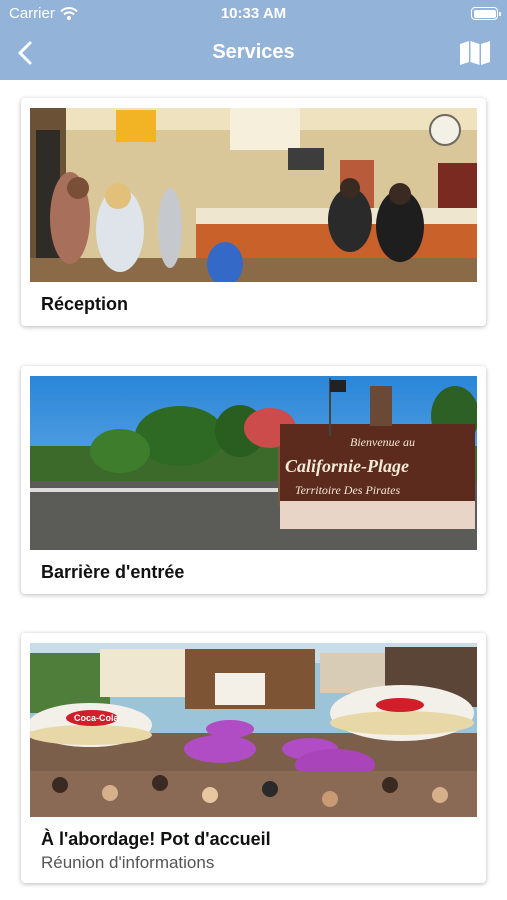  What do you see at coordinates (128, 862) in the screenshot?
I see `service-subtitle: Réunion d'informations` at bounding box center [128, 862].